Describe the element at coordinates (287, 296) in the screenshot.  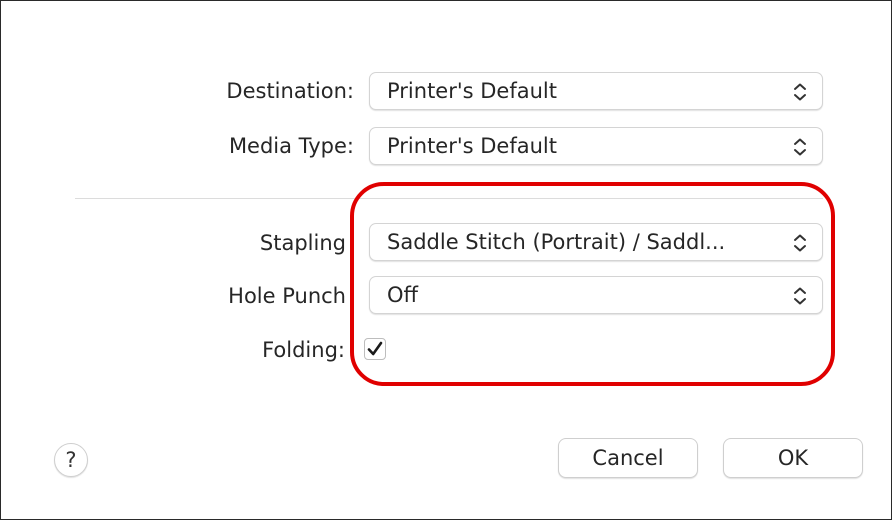
I see `hole-punch-label: Hole Punch` at that location.